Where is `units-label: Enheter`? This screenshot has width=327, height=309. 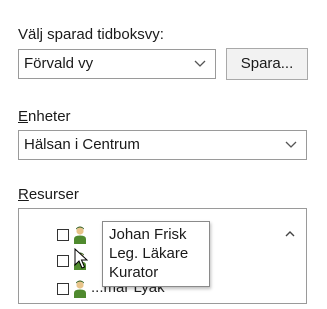 units-label: Enheter is located at coordinates (44, 116).